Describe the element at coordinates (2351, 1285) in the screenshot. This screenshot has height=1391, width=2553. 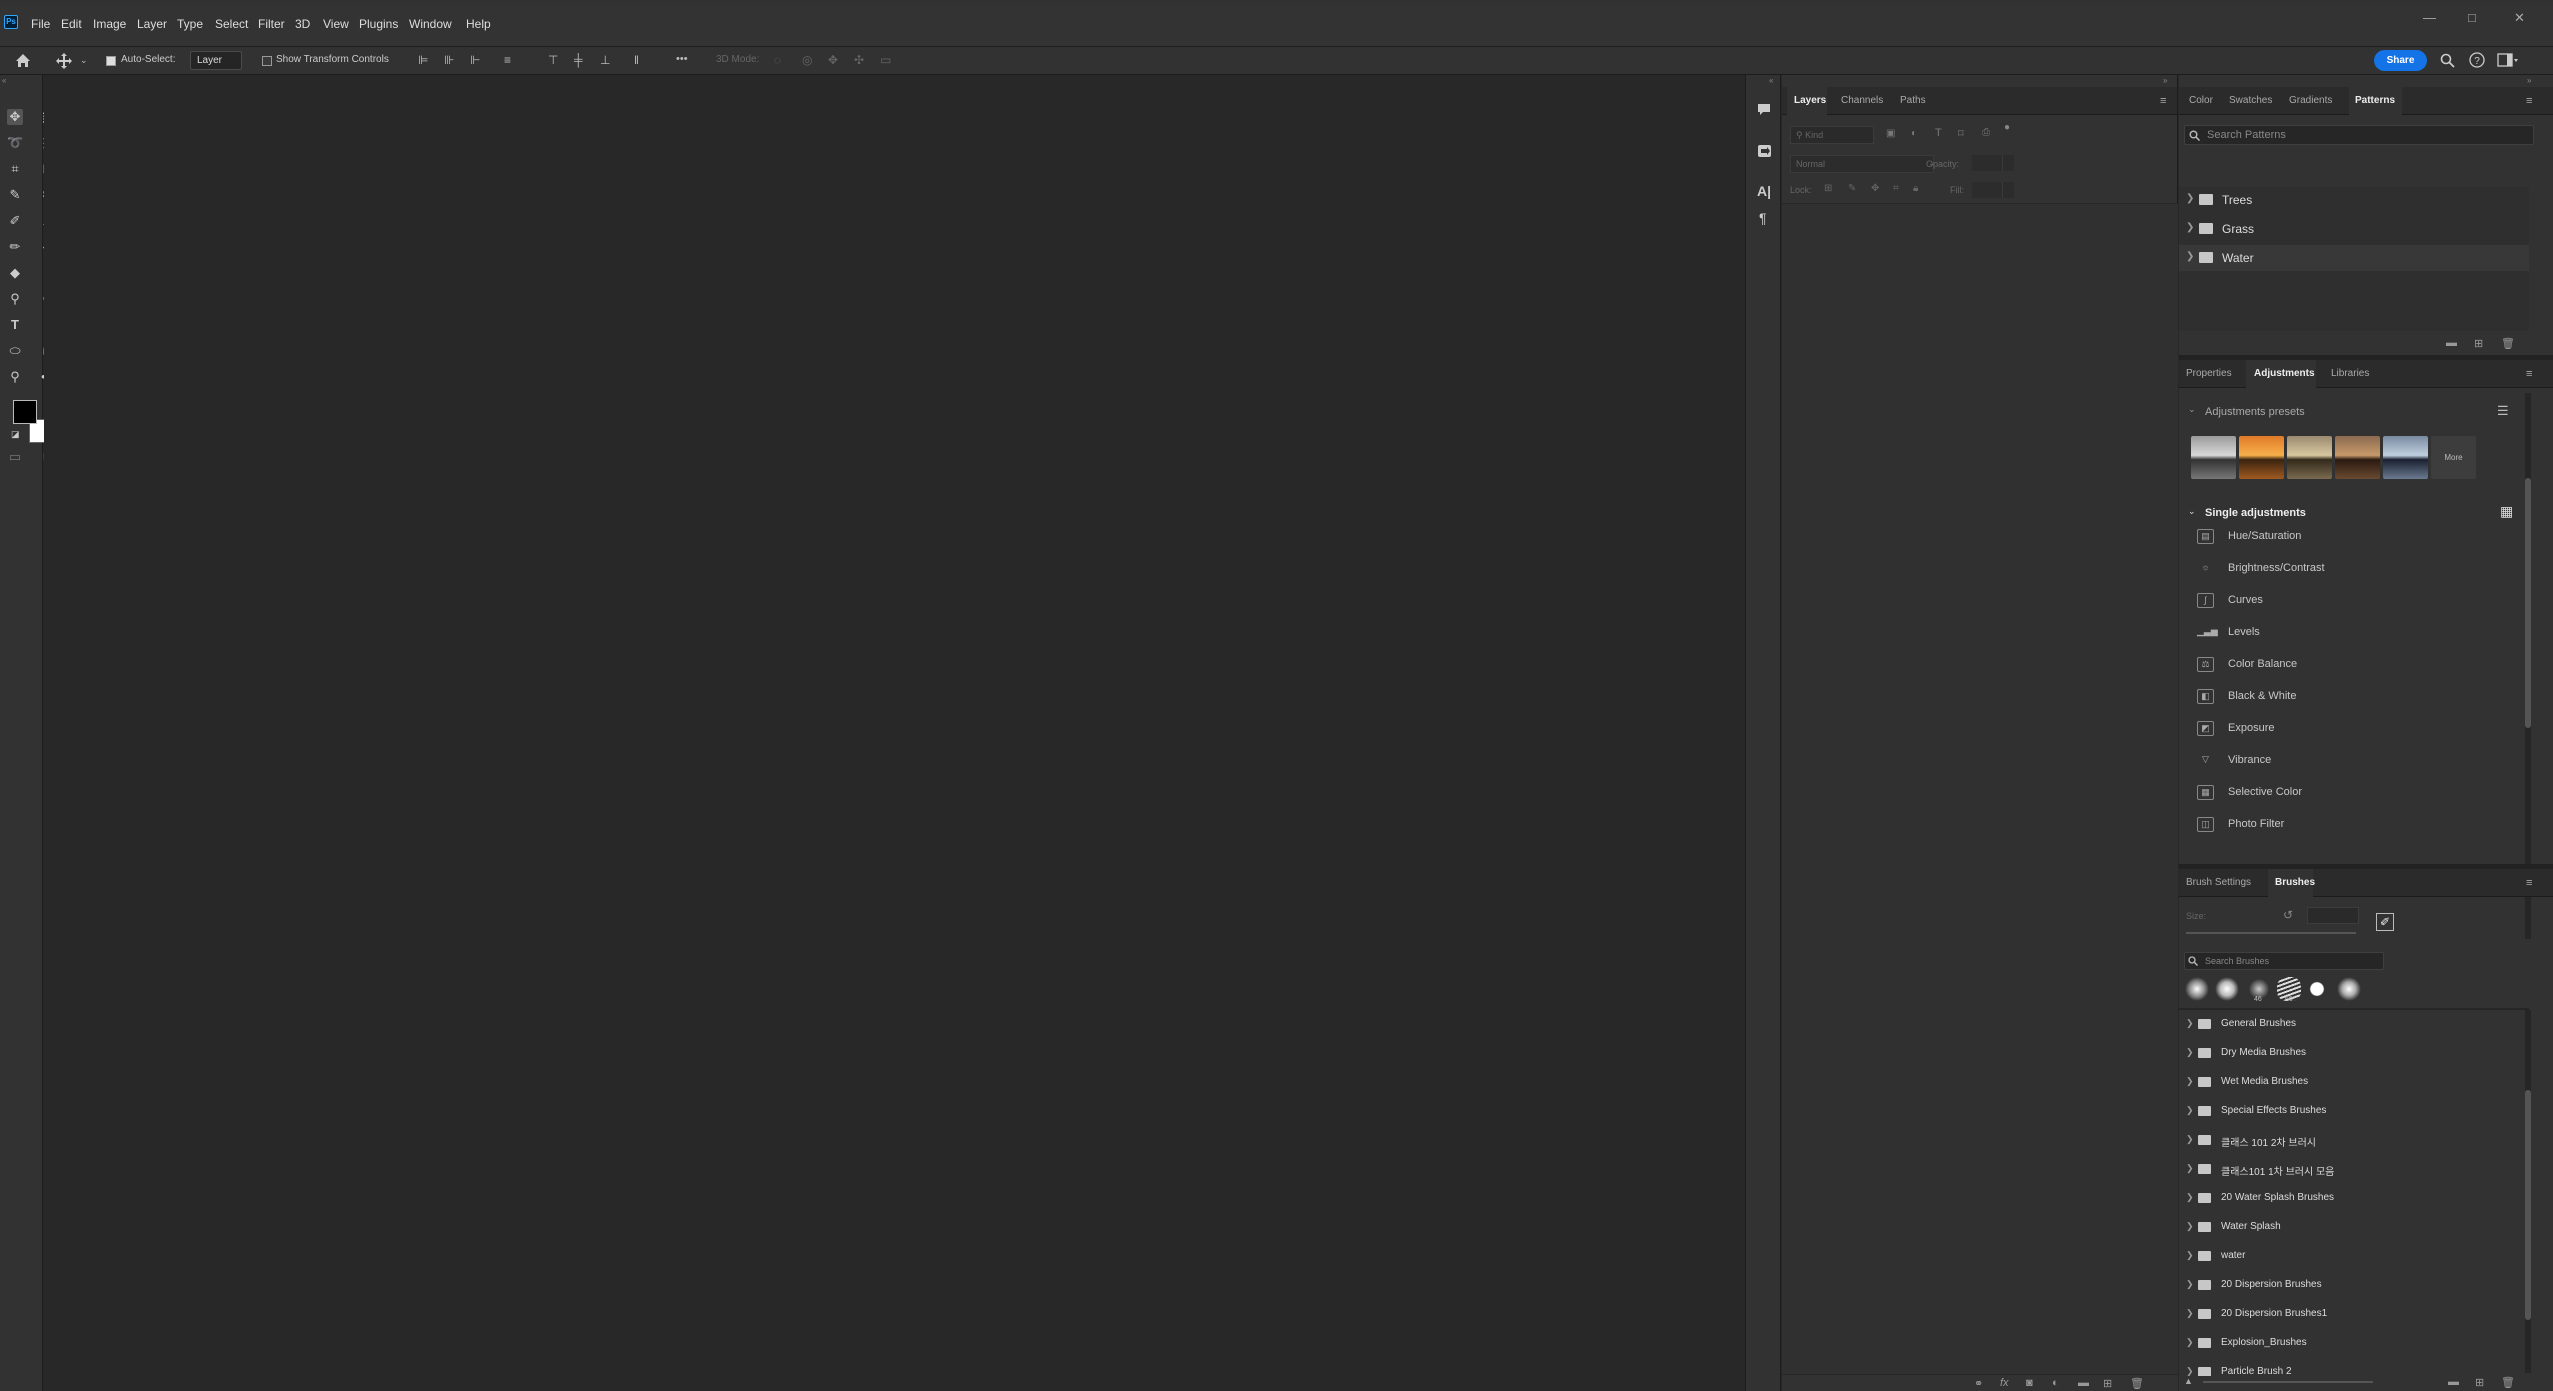
I see `brush-folder-row: ❯ 20 Dispersion Brushes` at that location.